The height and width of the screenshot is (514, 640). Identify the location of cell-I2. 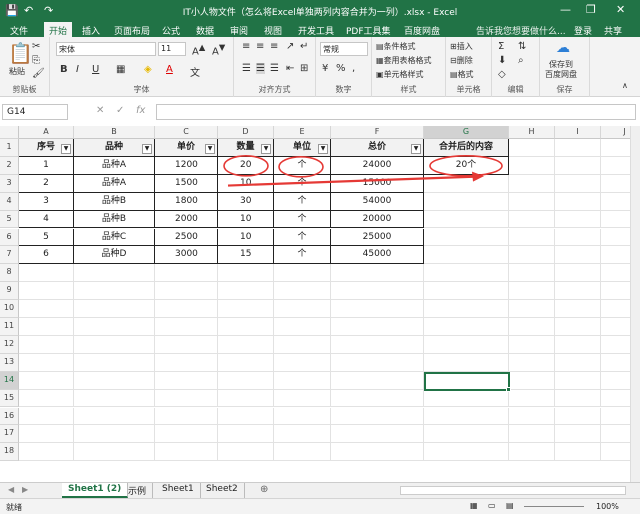
(578, 165).